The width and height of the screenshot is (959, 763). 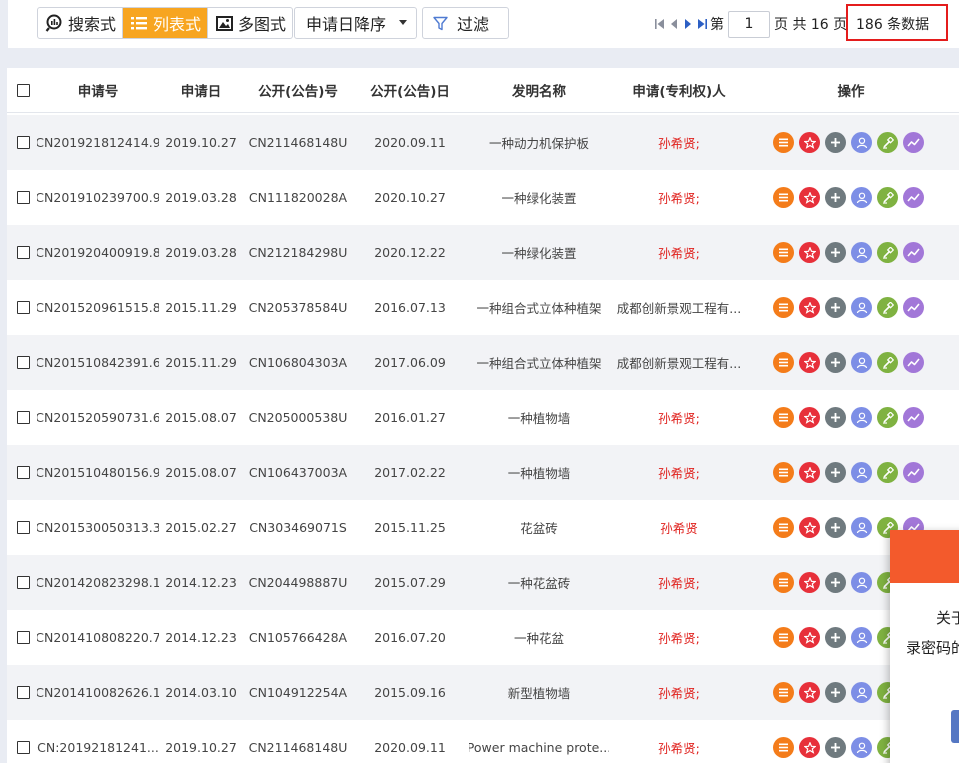 I want to click on select-all-checkbox, so click(x=23, y=90).